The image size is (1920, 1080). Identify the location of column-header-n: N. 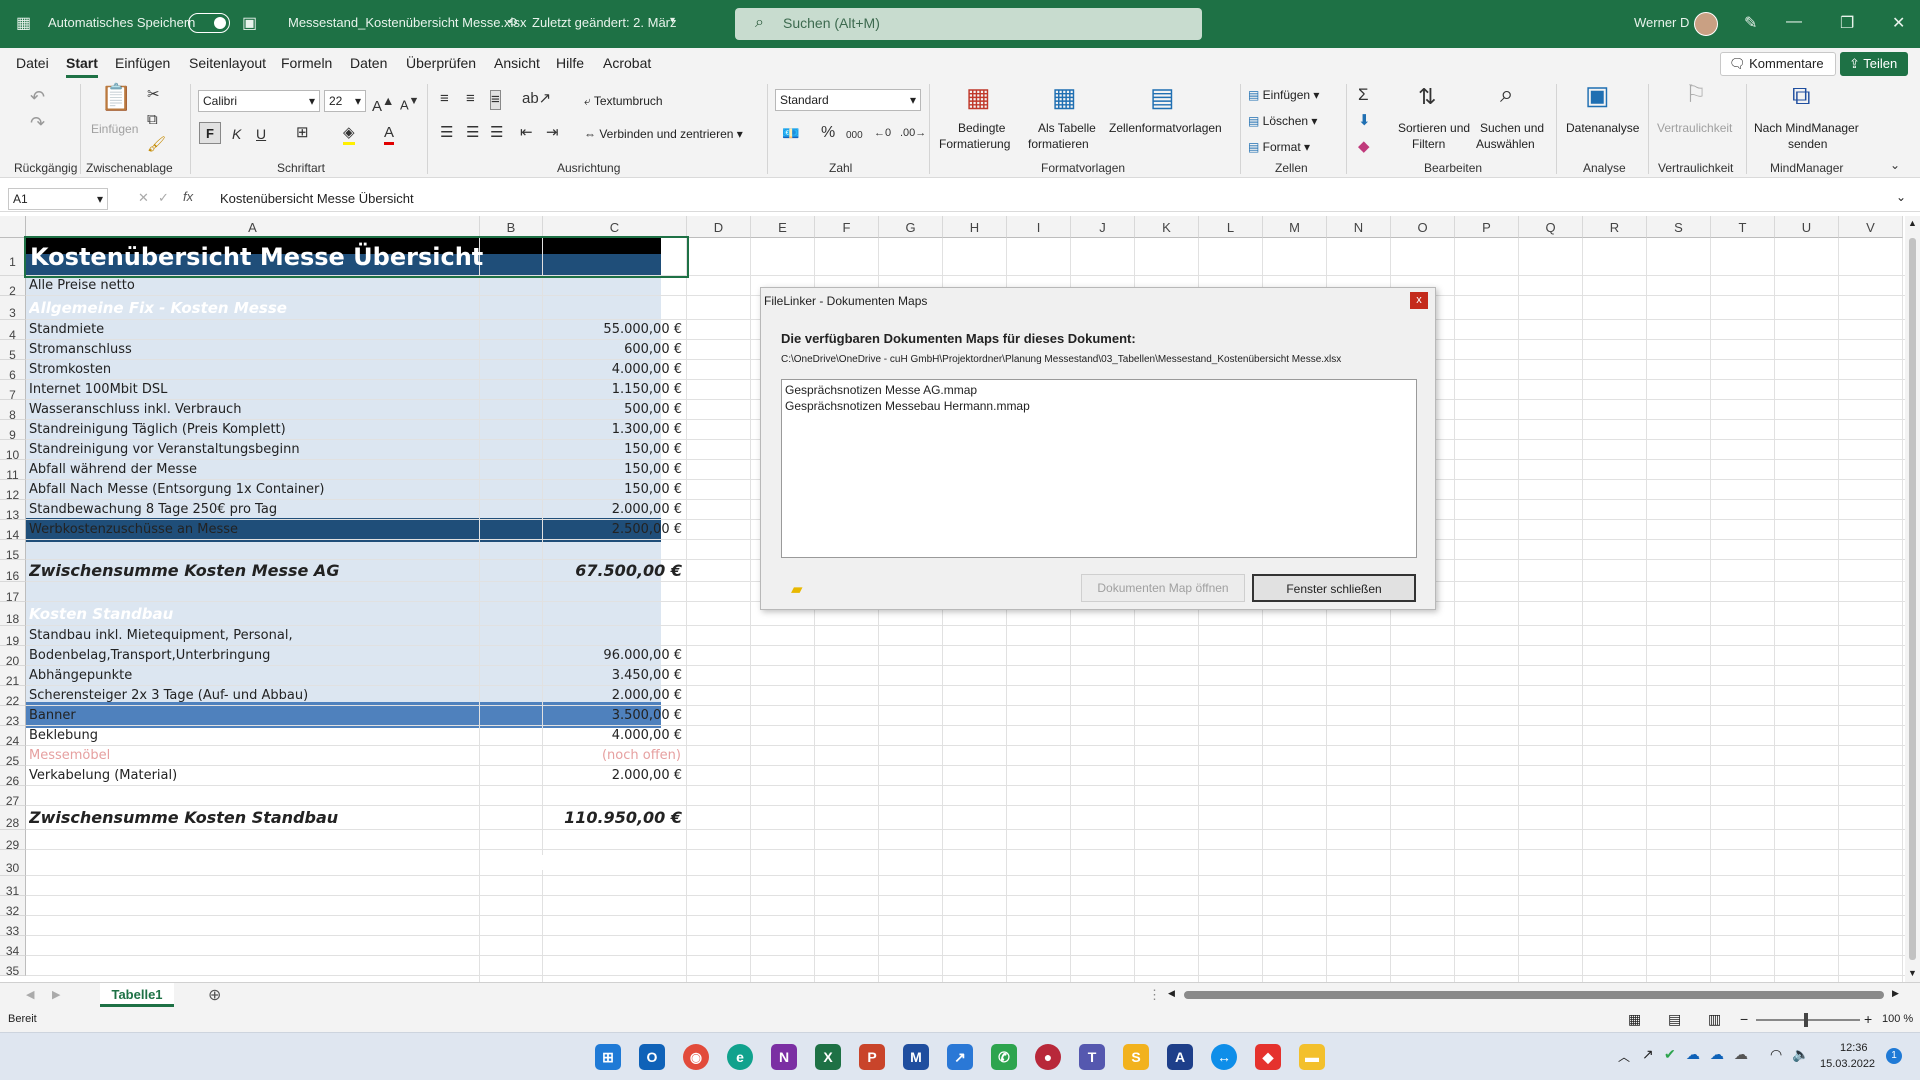
(1359, 227).